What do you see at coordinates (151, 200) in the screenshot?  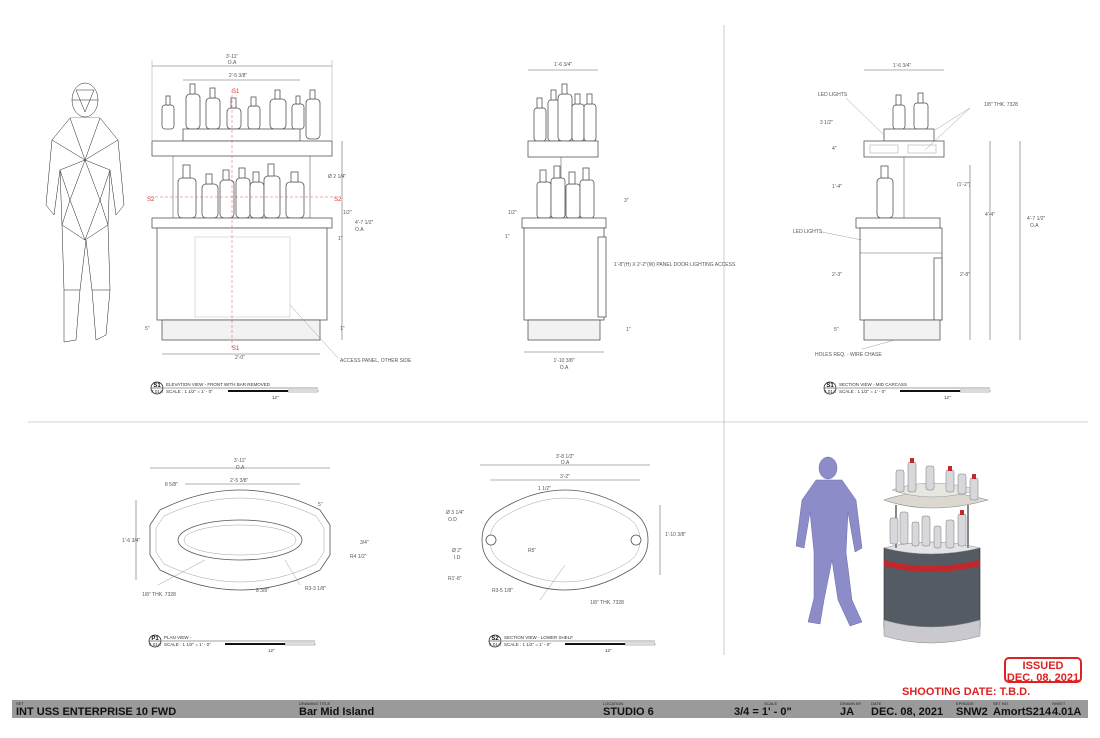 I see `section-tag-s2-left: S2` at bounding box center [151, 200].